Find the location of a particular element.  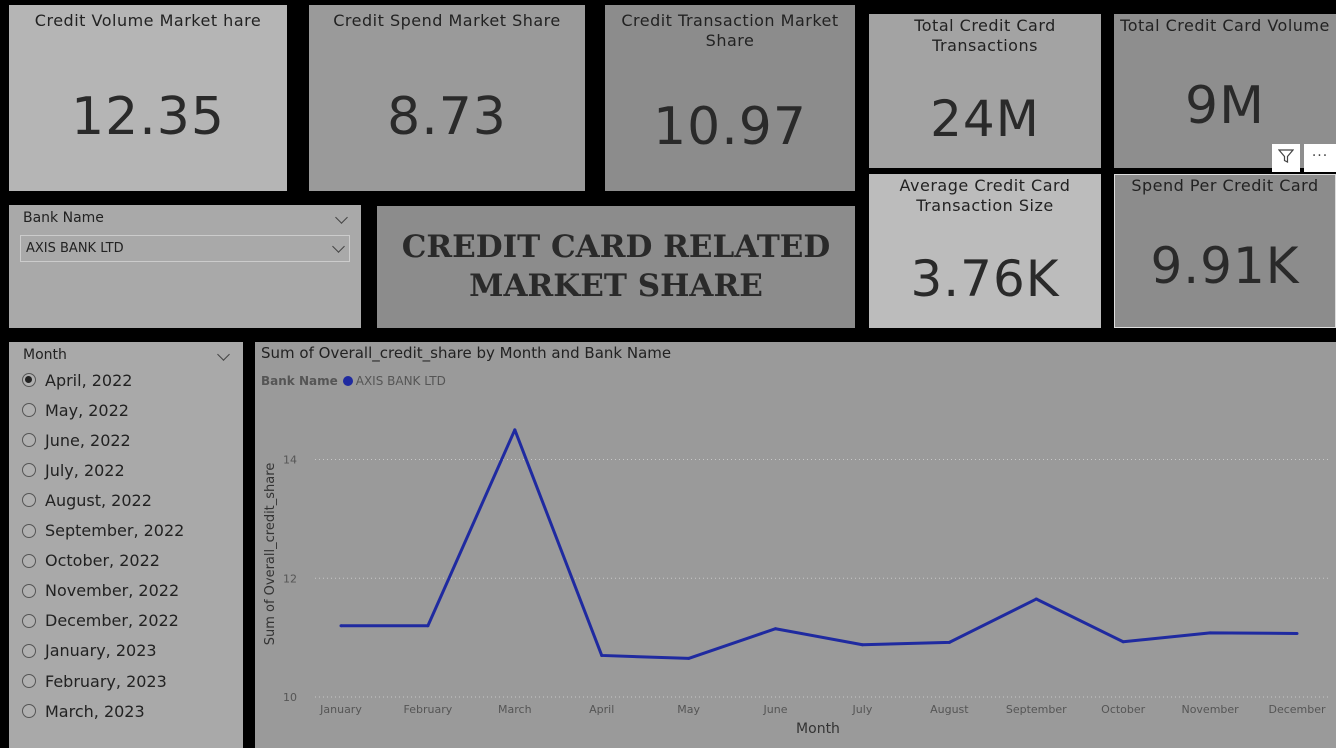

x-tick-label: December is located at coordinates (1297, 709).